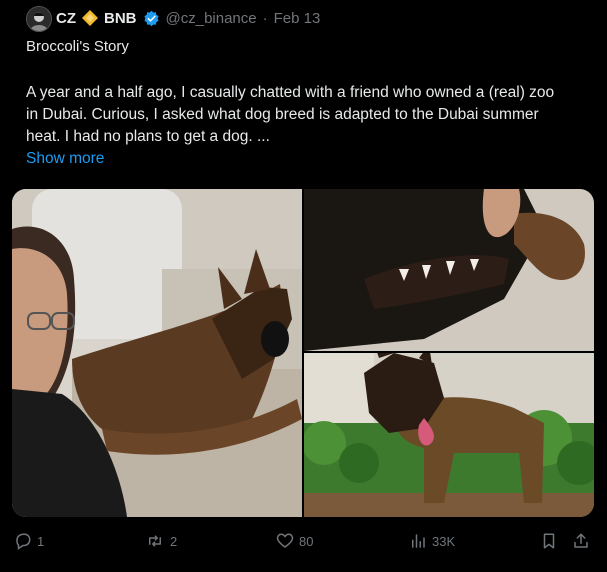 Image resolution: width=607 pixels, height=572 pixels. Describe the element at coordinates (120, 18) in the screenshot. I see `author-name-suffix: BNB` at that location.